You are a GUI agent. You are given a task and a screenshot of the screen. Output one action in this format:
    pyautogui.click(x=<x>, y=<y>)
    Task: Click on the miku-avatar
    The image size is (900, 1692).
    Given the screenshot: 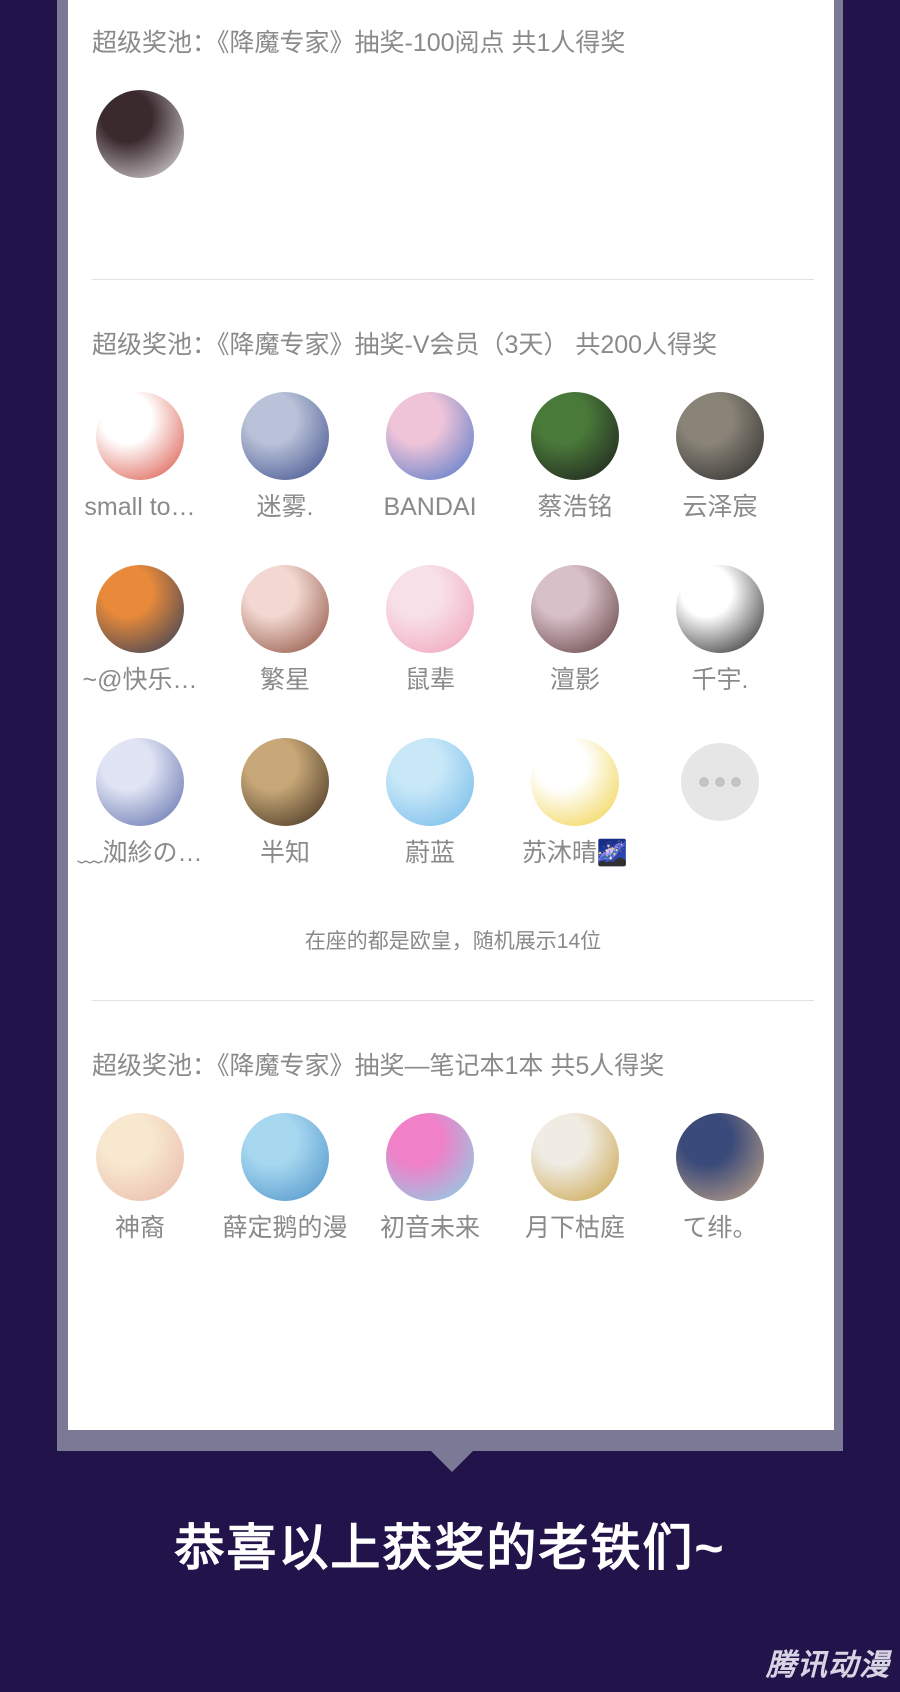 What is the action you would take?
    pyautogui.click(x=430, y=1157)
    